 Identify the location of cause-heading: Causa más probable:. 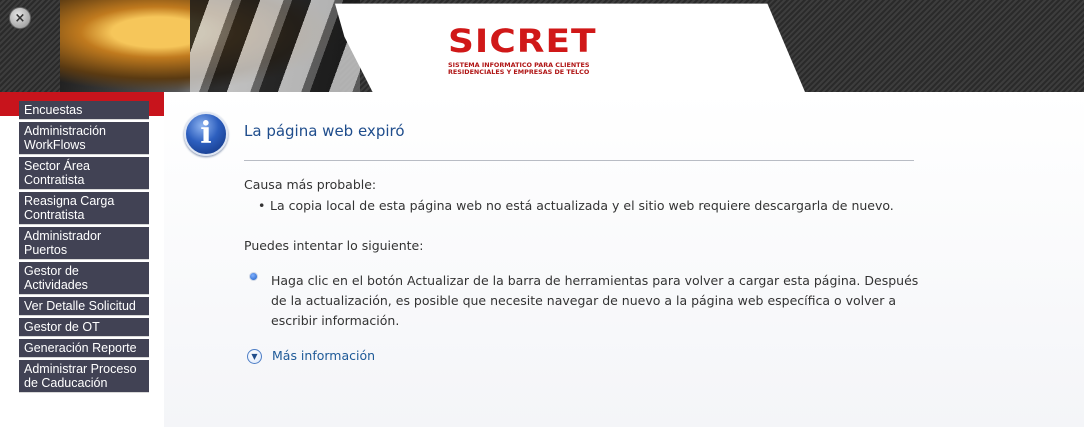
(310, 184).